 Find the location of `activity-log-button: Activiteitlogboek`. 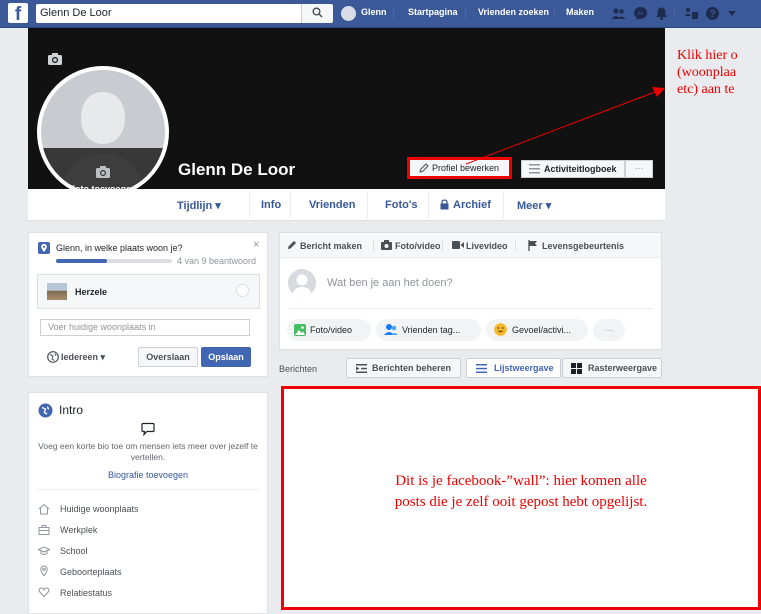

activity-log-button: Activiteitlogboek is located at coordinates (573, 169).